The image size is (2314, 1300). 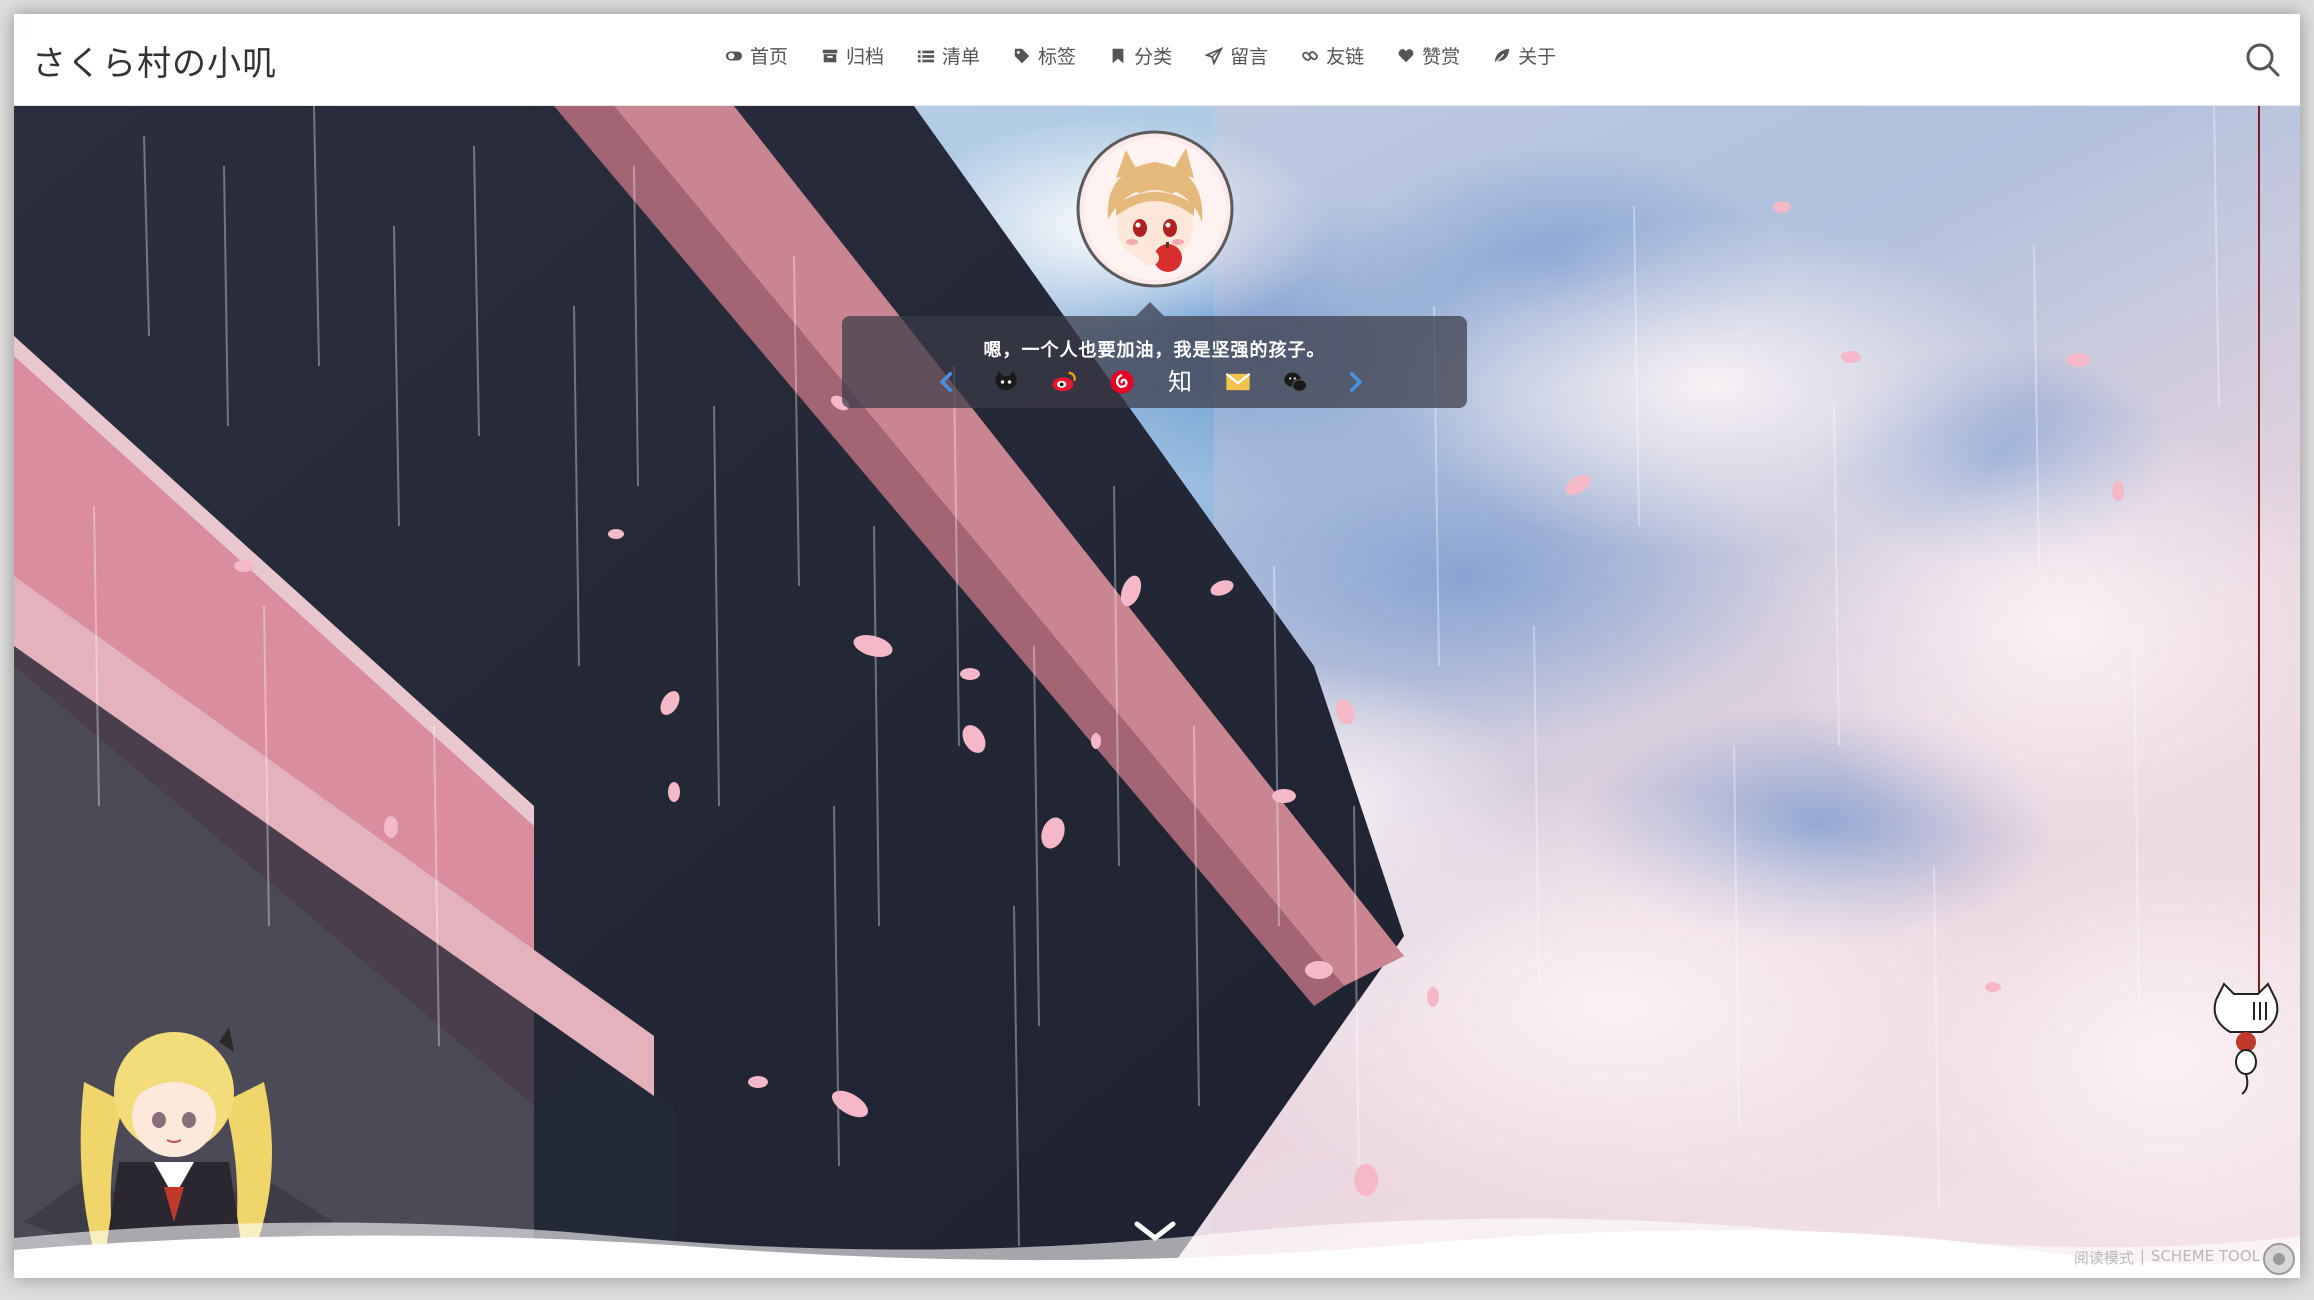 What do you see at coordinates (1354, 382) in the screenshot?
I see `next-arrow-icon` at bounding box center [1354, 382].